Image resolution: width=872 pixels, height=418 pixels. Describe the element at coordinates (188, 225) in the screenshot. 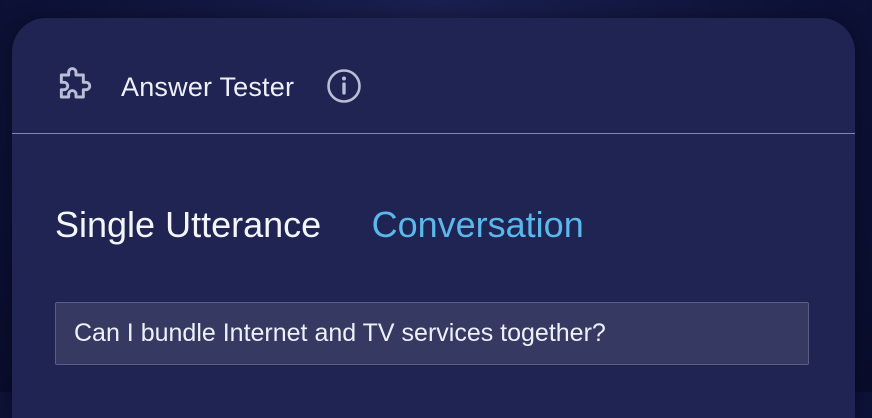

I see `tab-single-utterance: Single Utterance` at that location.